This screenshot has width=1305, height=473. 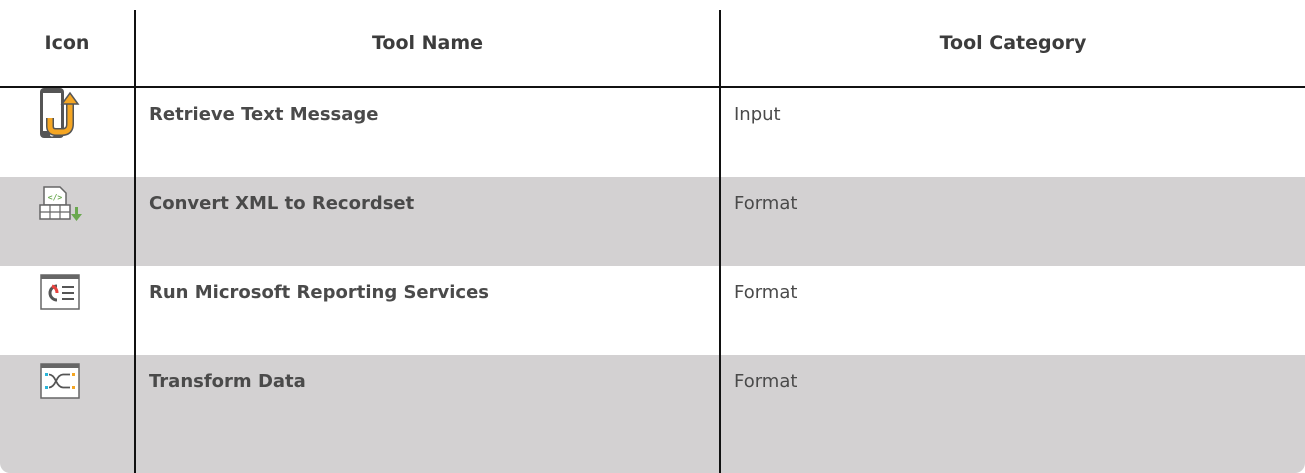 What do you see at coordinates (227, 381) in the screenshot?
I see `tool-name: Transform Data` at bounding box center [227, 381].